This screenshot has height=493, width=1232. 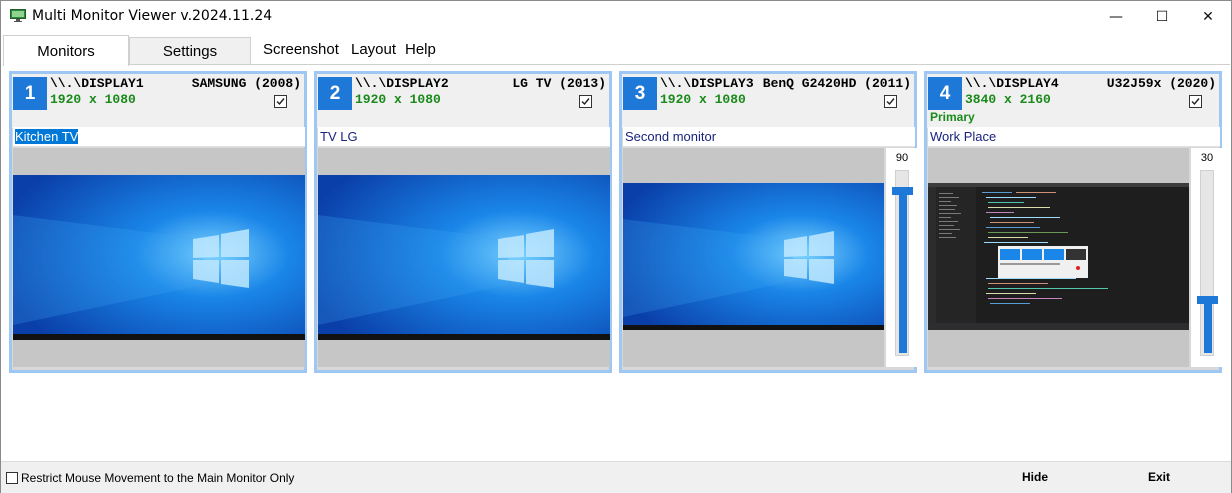 What do you see at coordinates (301, 49) in the screenshot?
I see `menu-screenshot: Screenshot` at bounding box center [301, 49].